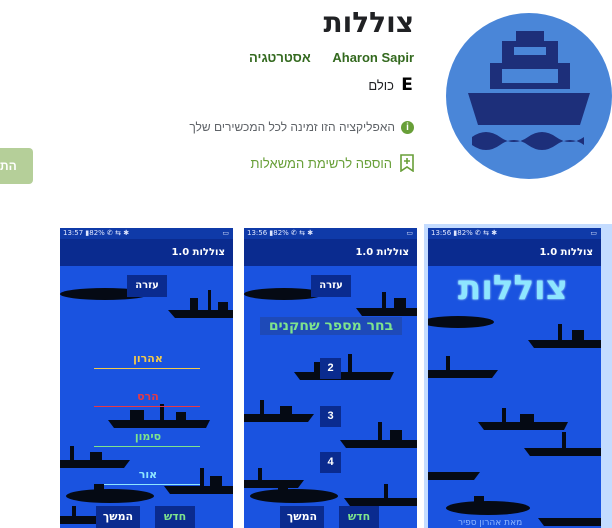 Image resolution: width=612 pixels, height=528 pixels. Describe the element at coordinates (368, 22) in the screenshot. I see `app-title: צוללות` at that location.